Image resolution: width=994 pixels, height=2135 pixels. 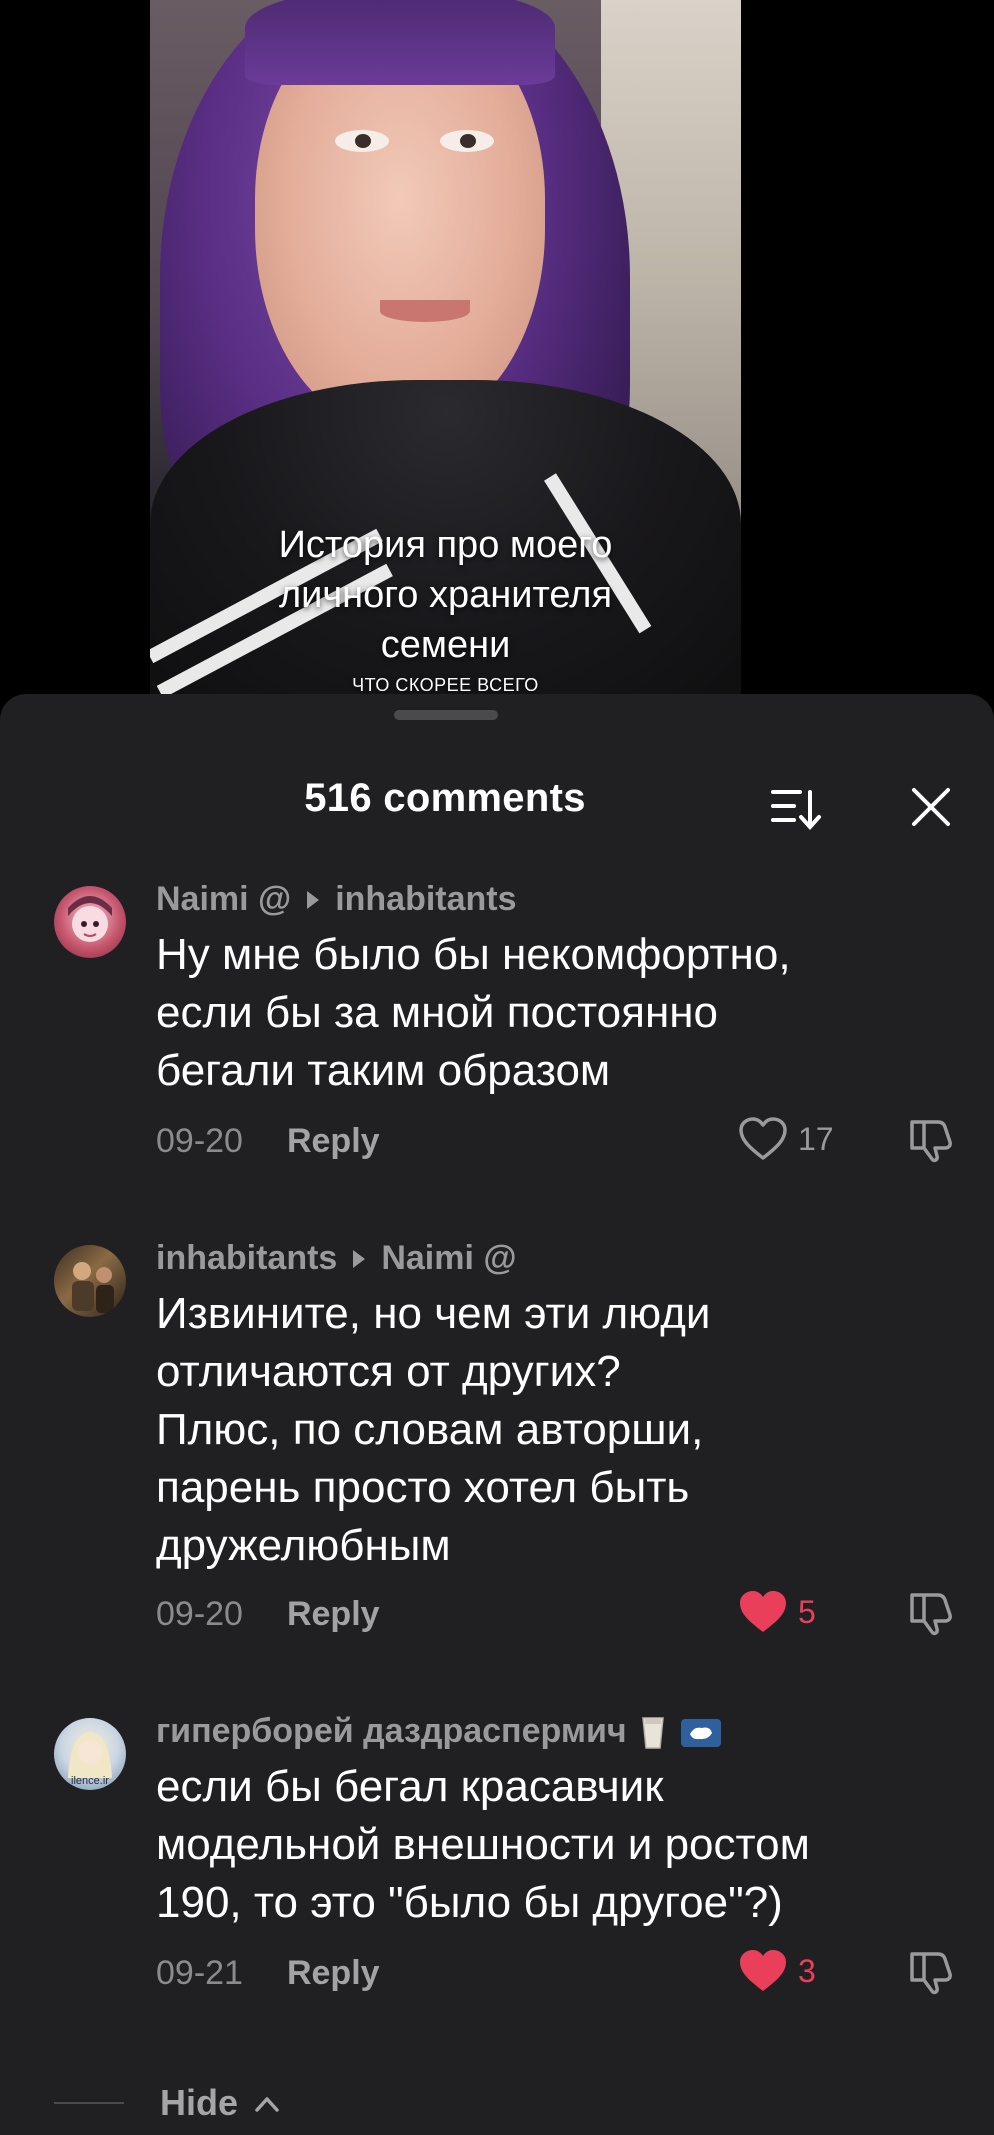 I want to click on hide-replies-row: Hide, so click(x=497, y=2104).